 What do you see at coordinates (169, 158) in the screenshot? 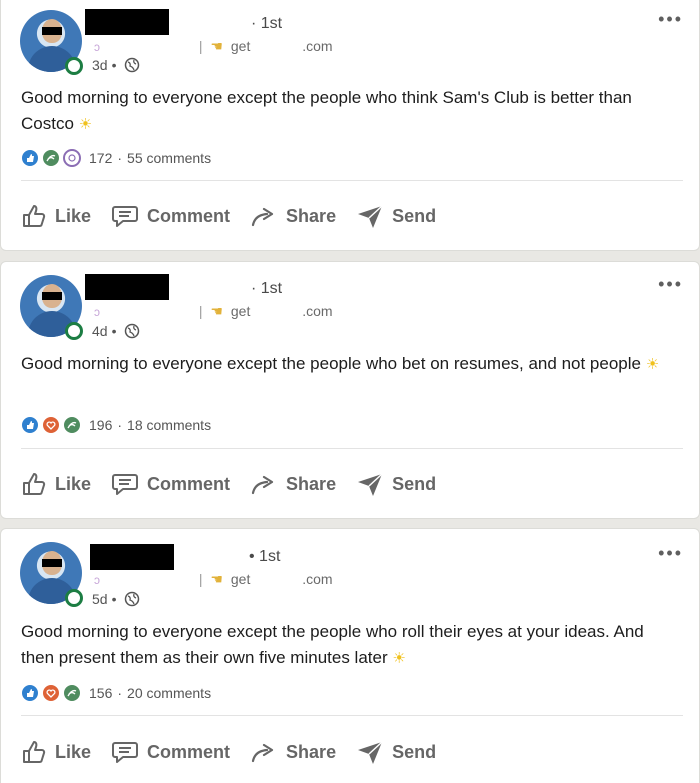
I see `comments-count-link: 55 comments` at bounding box center [169, 158].